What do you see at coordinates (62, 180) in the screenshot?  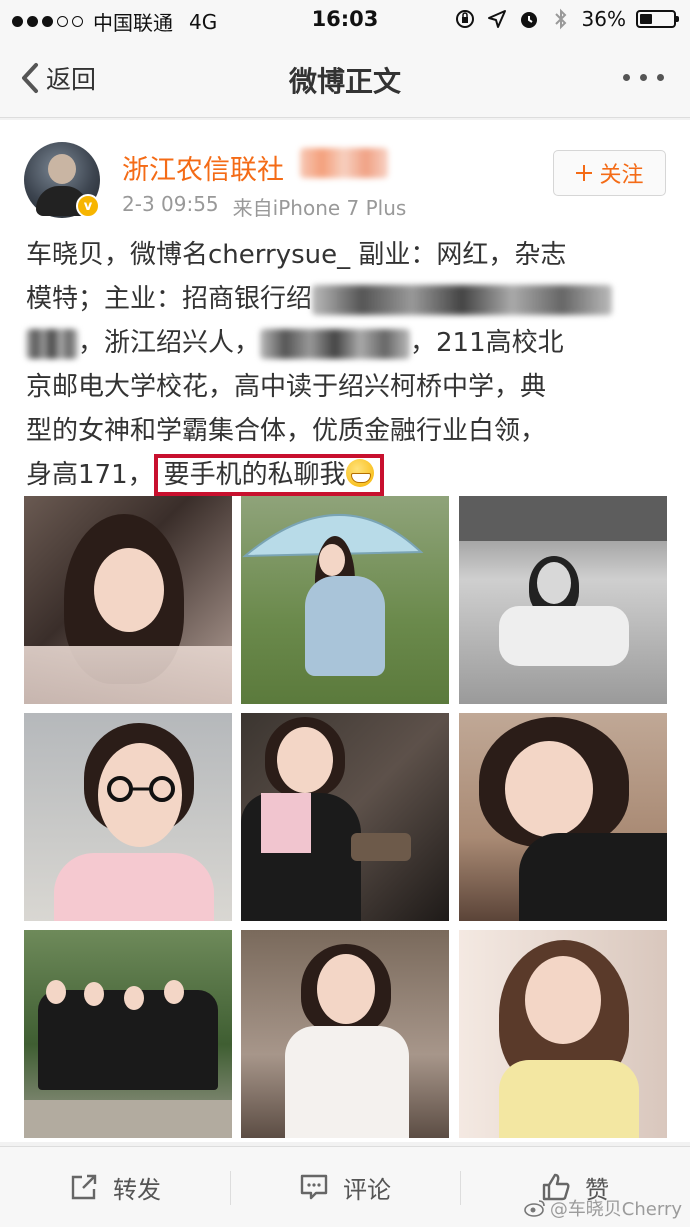 I see `avatar: v` at bounding box center [62, 180].